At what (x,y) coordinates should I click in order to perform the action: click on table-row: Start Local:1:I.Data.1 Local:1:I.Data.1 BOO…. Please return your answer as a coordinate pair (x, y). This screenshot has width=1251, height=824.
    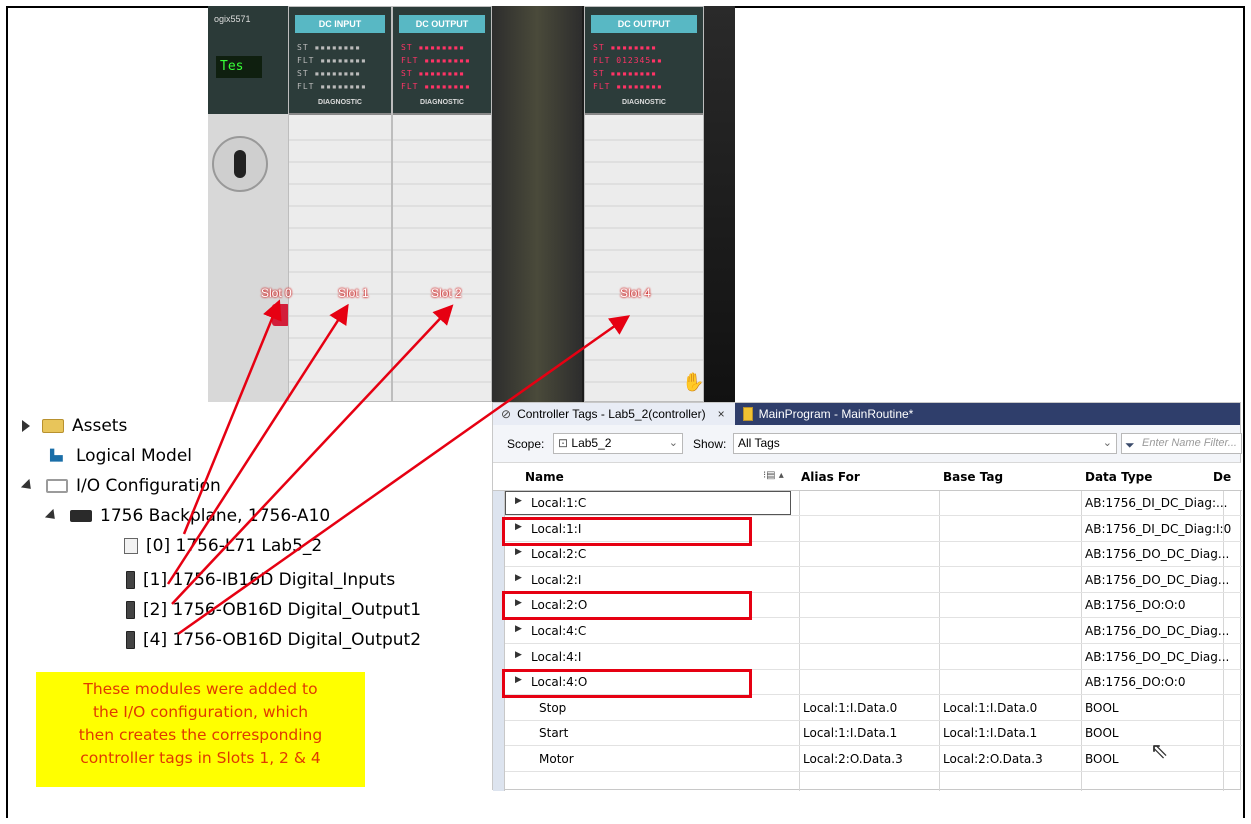
    Looking at the image, I should click on (873, 734).